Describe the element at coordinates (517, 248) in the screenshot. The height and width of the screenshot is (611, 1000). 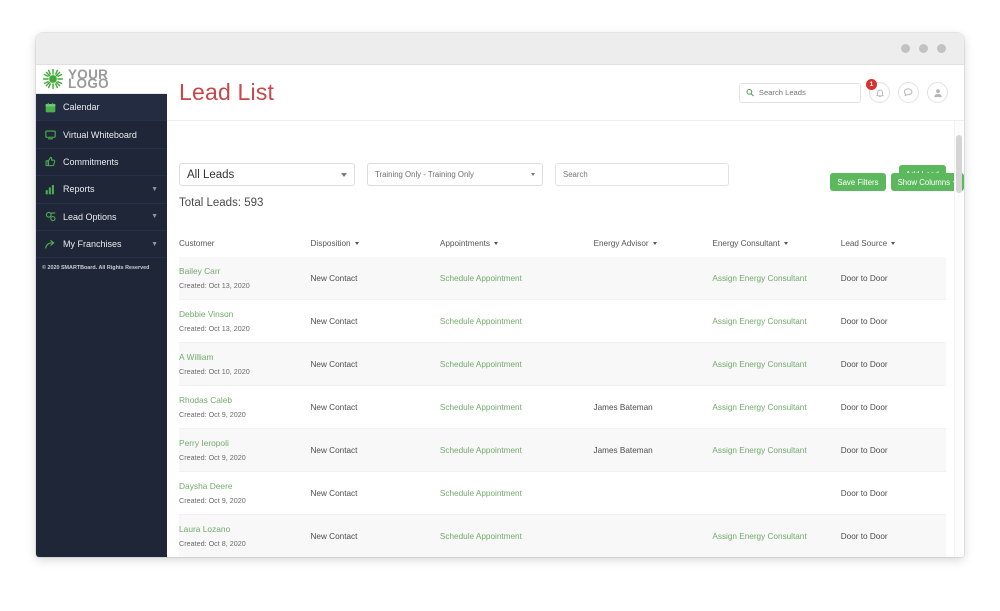
I see `column-header-appointments: Appointments` at that location.